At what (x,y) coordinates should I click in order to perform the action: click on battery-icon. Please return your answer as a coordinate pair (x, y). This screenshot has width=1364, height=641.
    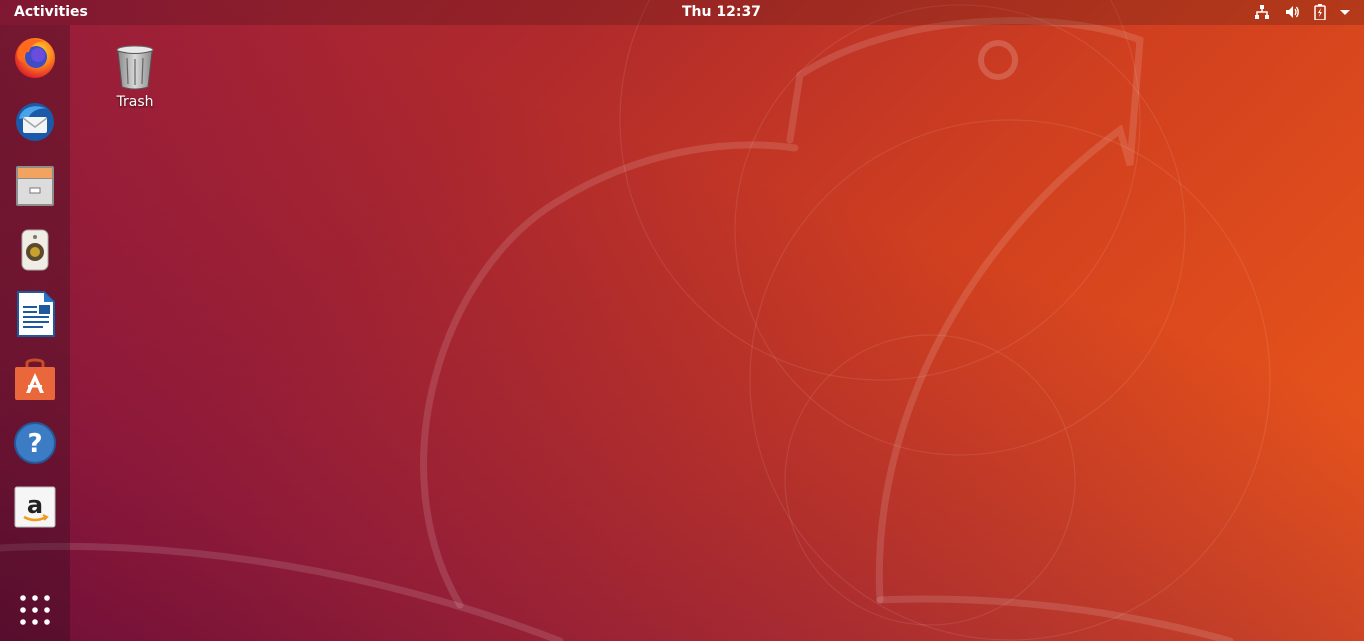
    Looking at the image, I should click on (1320, 12).